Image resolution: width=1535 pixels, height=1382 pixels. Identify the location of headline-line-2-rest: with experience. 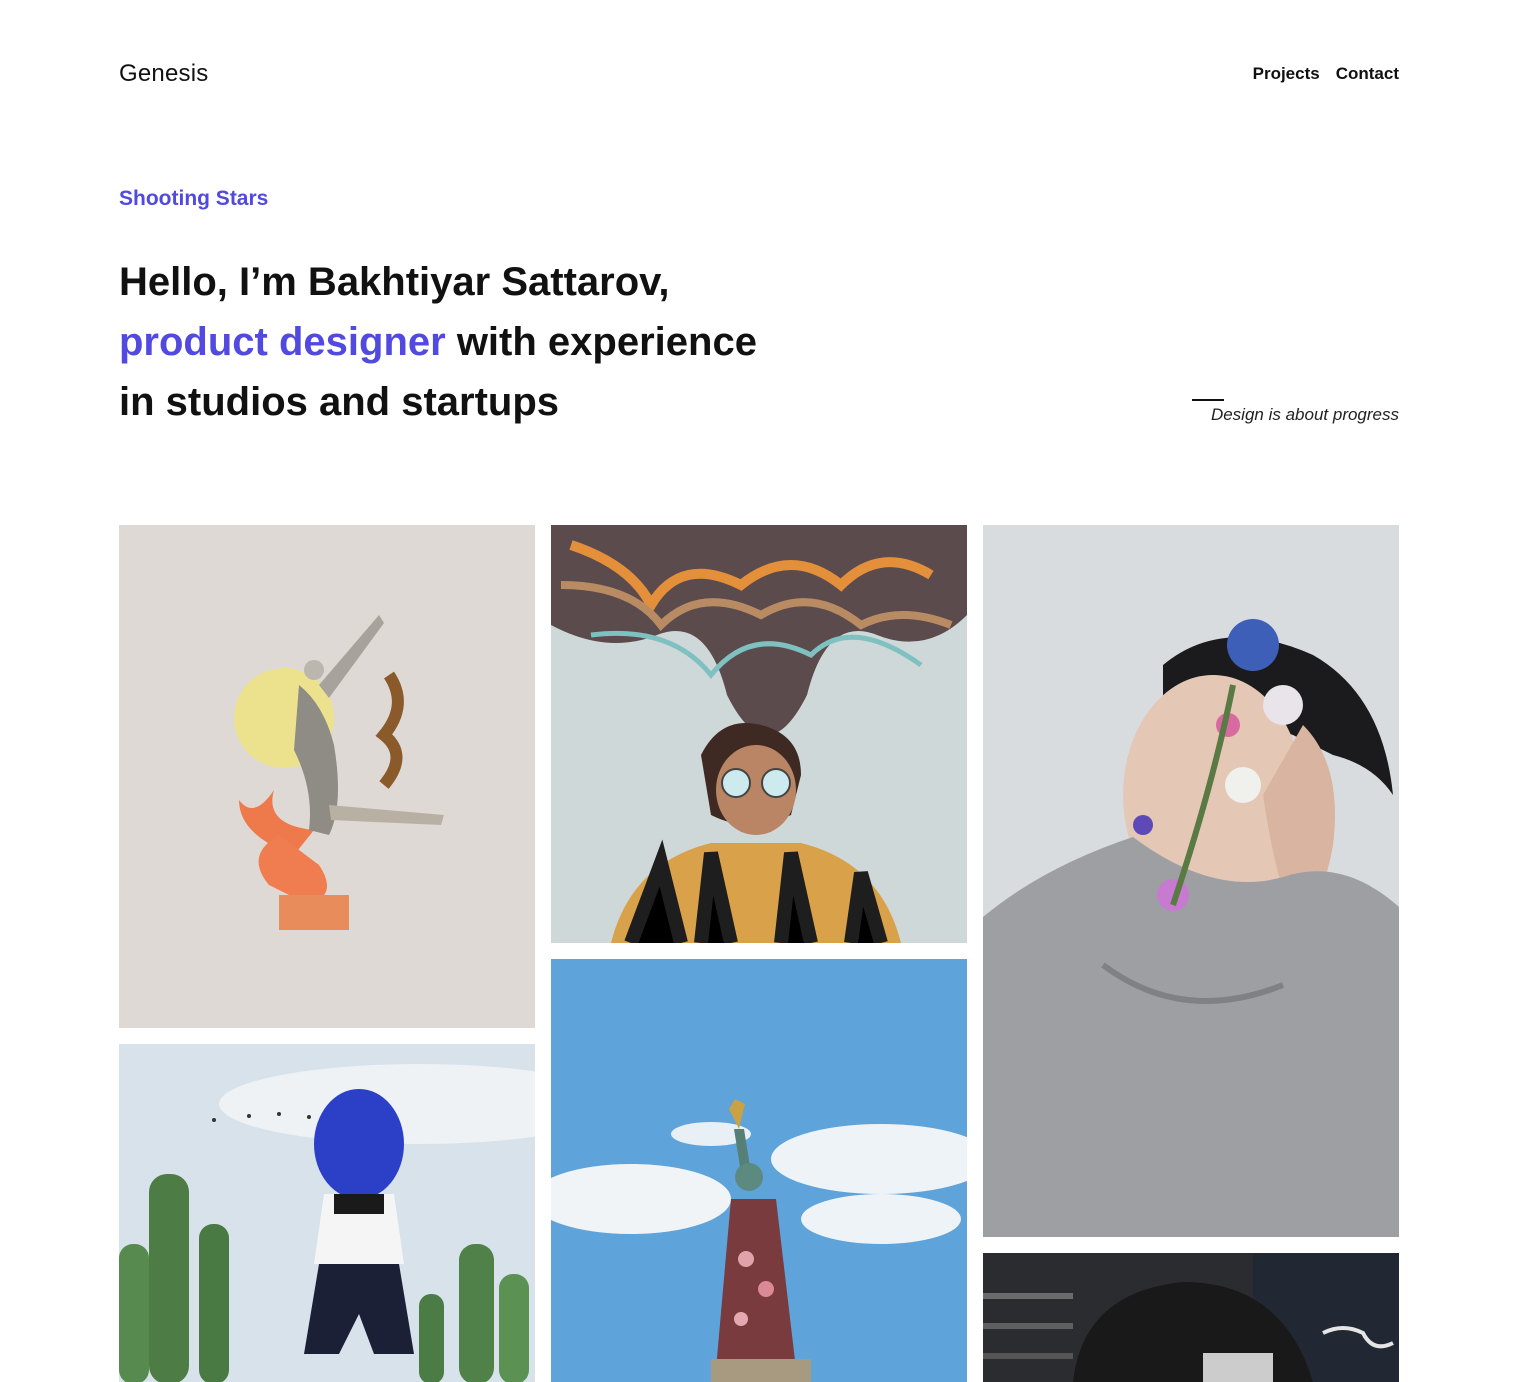
(601, 342).